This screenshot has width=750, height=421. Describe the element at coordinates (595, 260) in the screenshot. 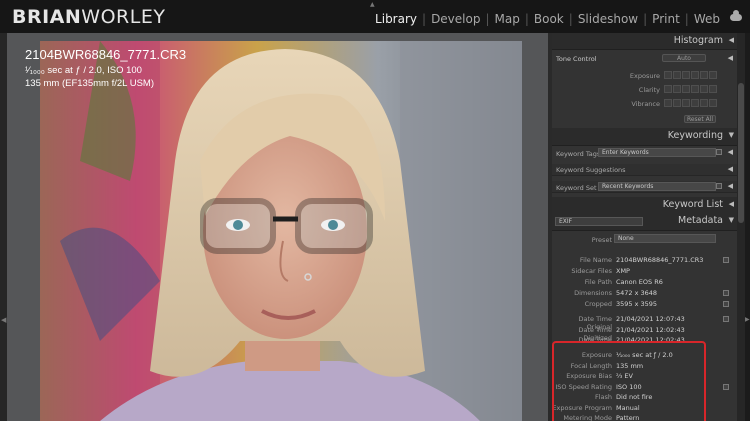

I see `metadata-label: File Name` at that location.